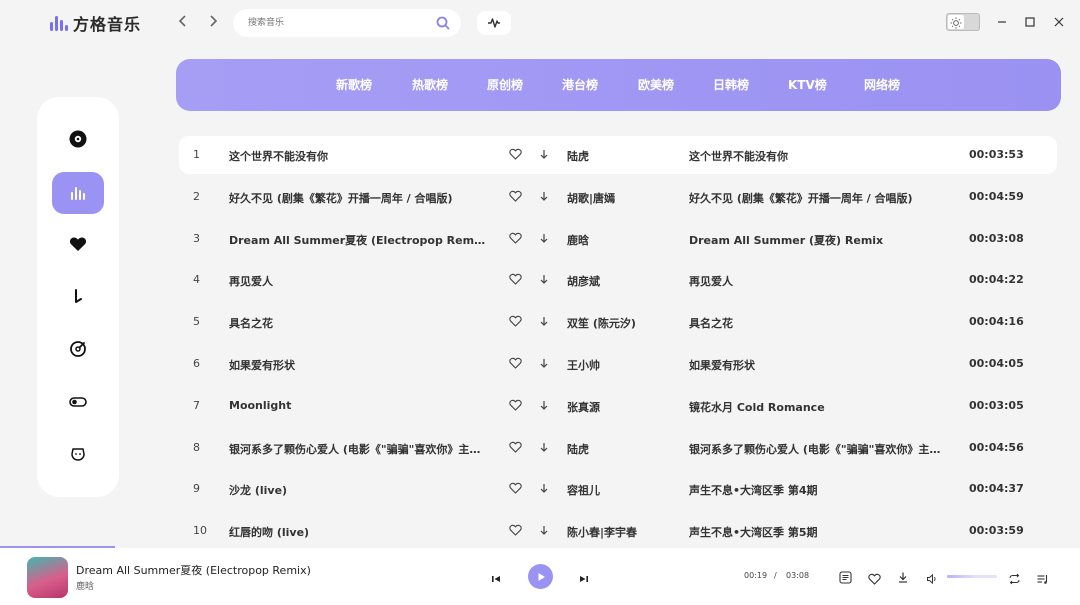 The height and width of the screenshot is (605, 1080). What do you see at coordinates (358, 198) in the screenshot?
I see `song-title: 好久不见 (剧集《繁花》开播一周年 / 合唱版)` at bounding box center [358, 198].